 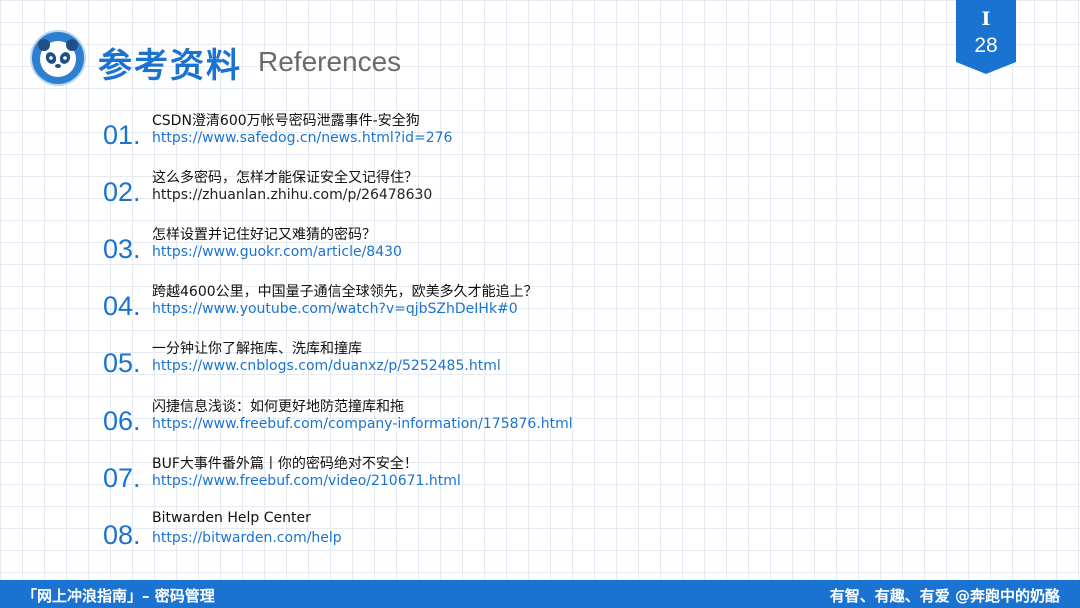 I want to click on reference-title: CSDN澄清600万帐号密码泄露事件-安全狗, so click(x=286, y=121).